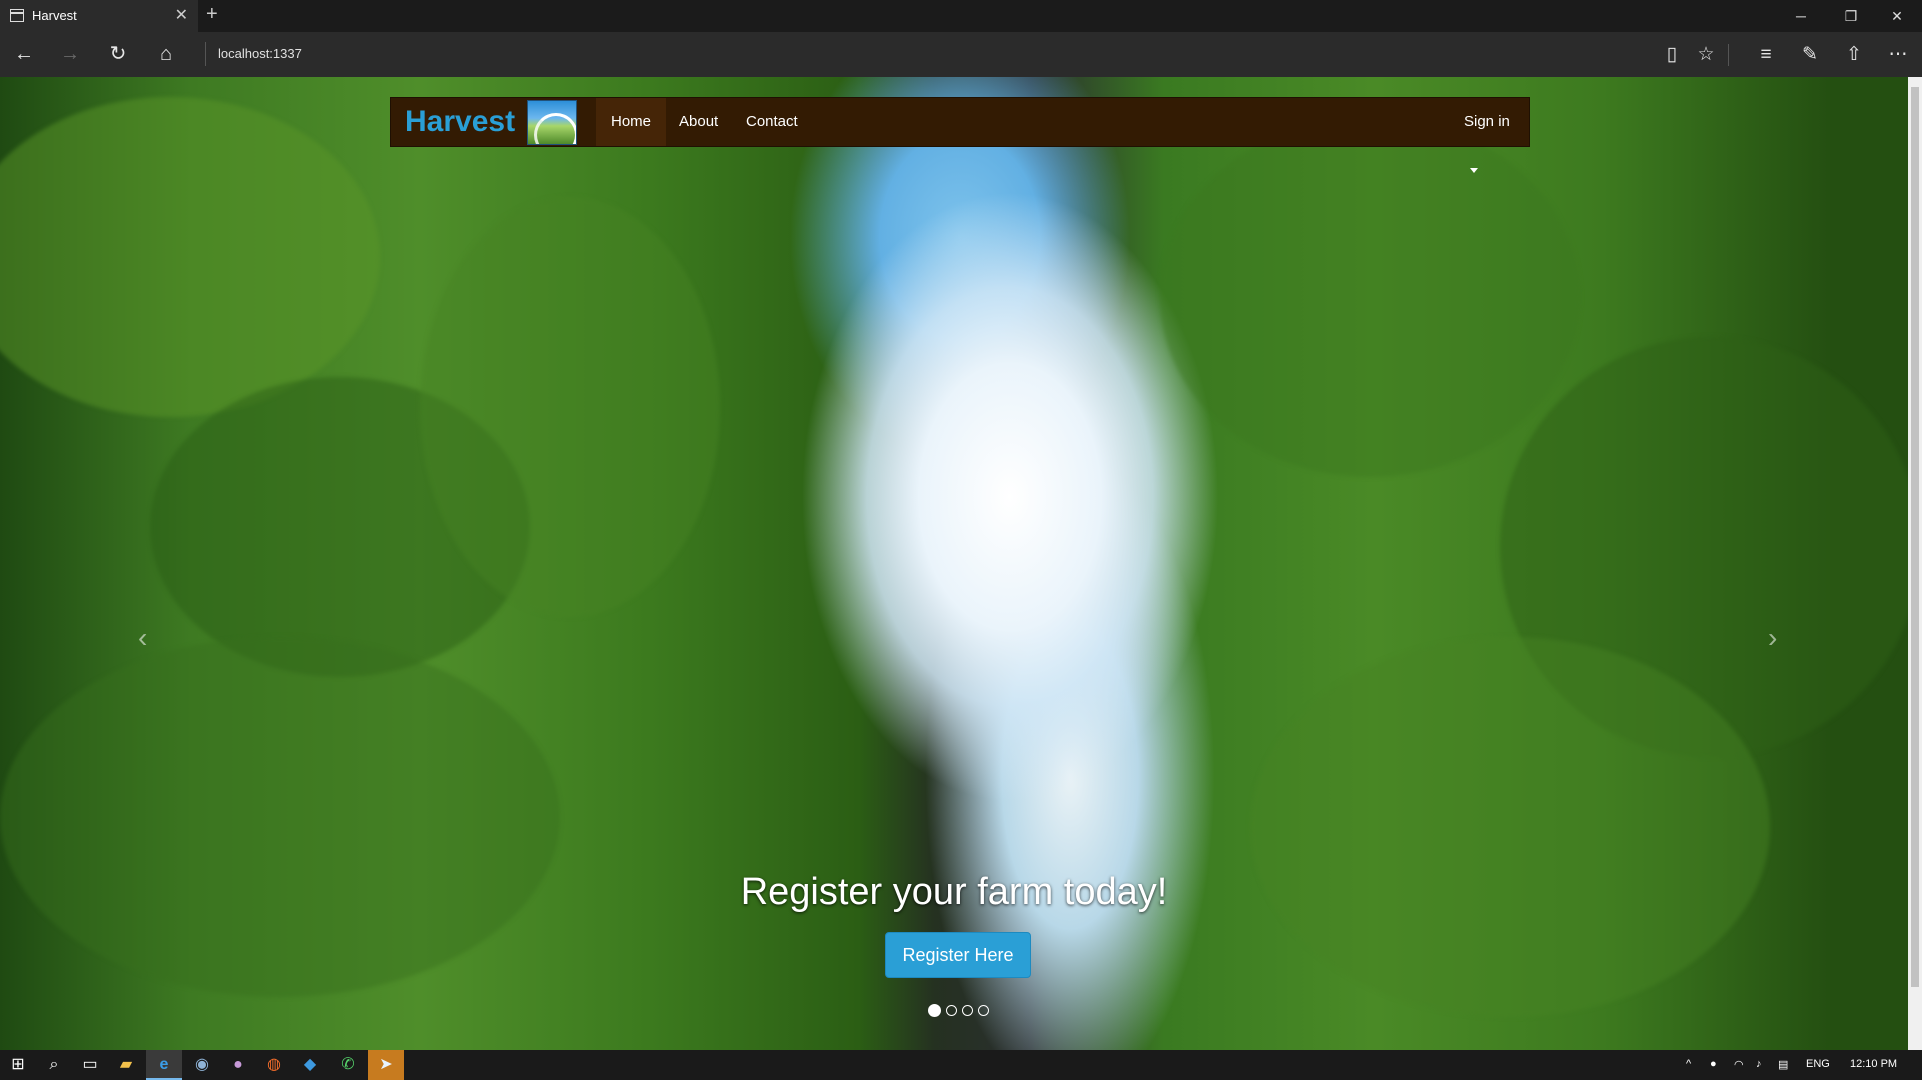  I want to click on language-indicator: ENG, so click(1818, 1064).